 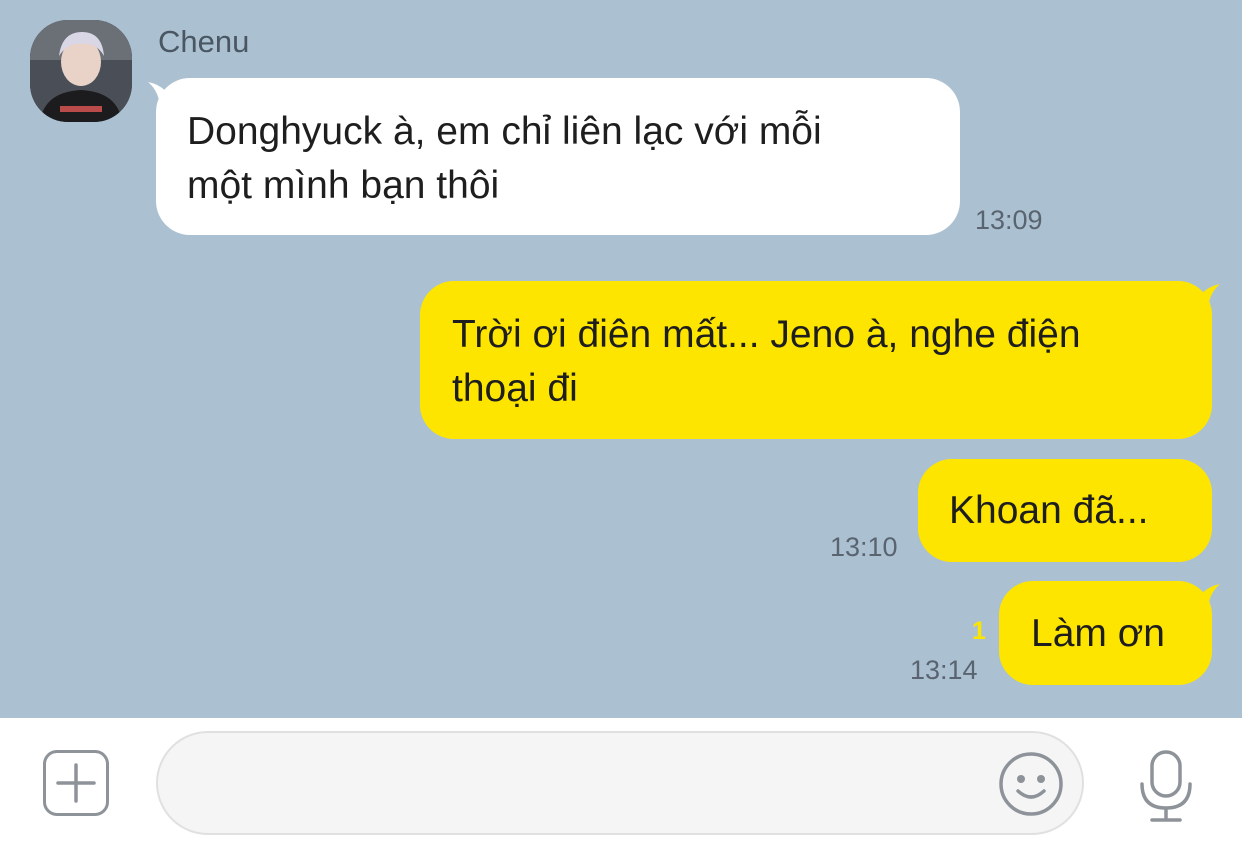 I want to click on sender-name: Chenu, so click(x=204, y=41).